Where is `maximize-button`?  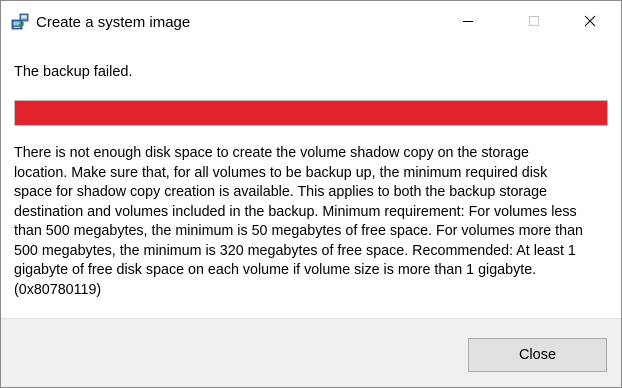
maximize-button is located at coordinates (534, 23).